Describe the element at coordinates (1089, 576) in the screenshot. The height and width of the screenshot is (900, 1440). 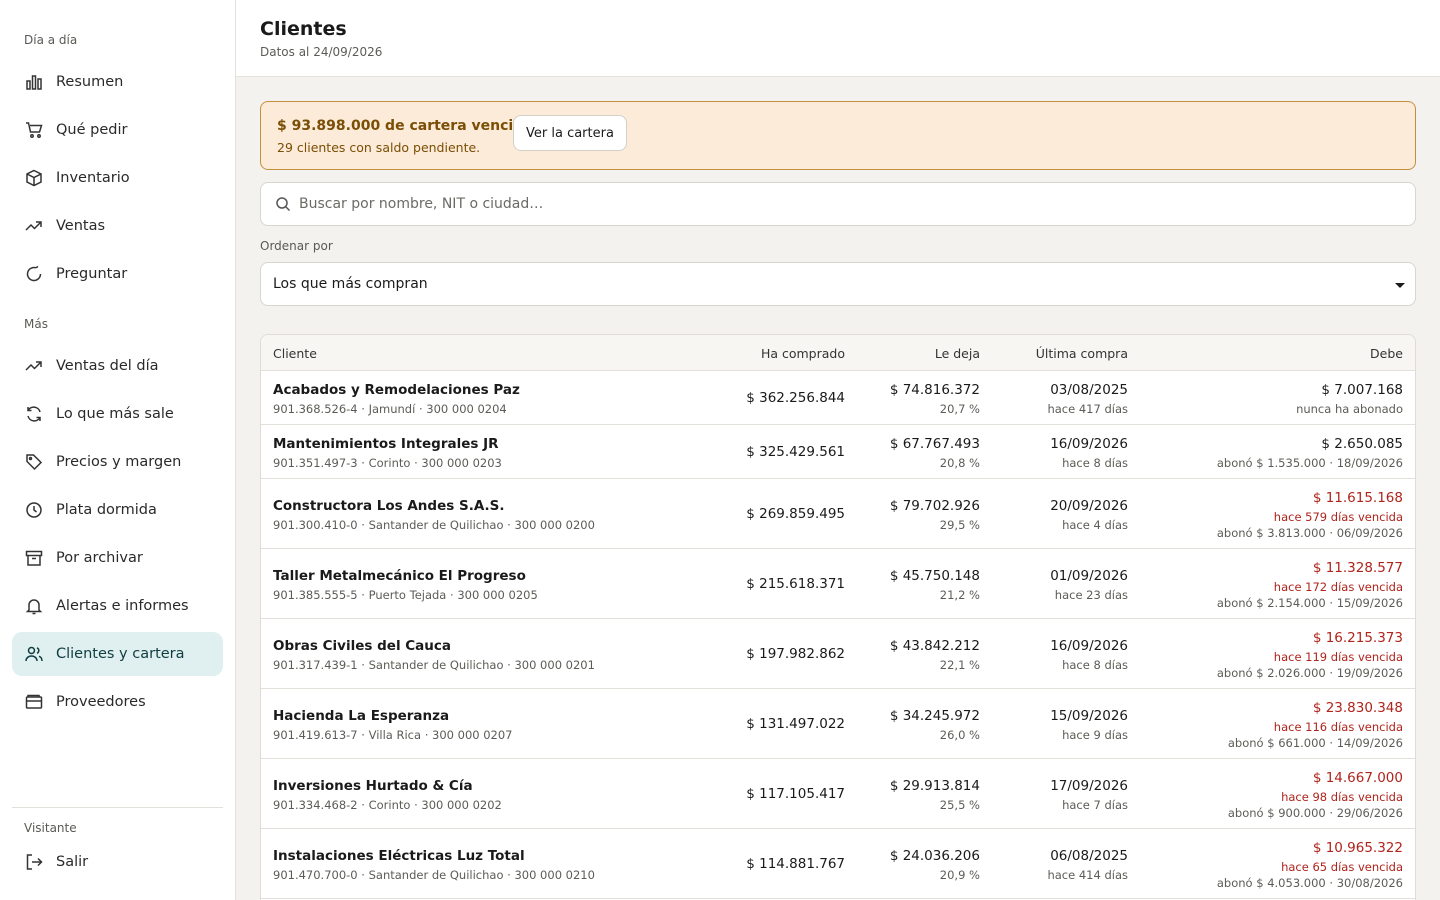
I see `last-purchase-date: 01/09/2026` at that location.